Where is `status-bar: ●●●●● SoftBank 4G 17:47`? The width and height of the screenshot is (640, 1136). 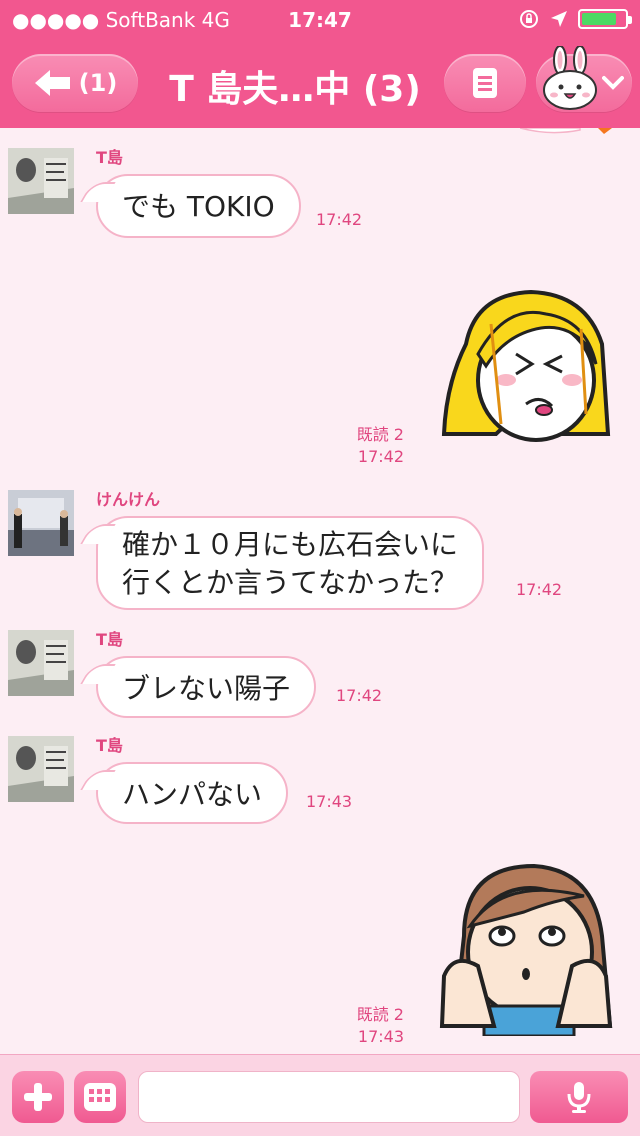
status-bar: ●●●●● SoftBank 4G 17:47 is located at coordinates (320, 20).